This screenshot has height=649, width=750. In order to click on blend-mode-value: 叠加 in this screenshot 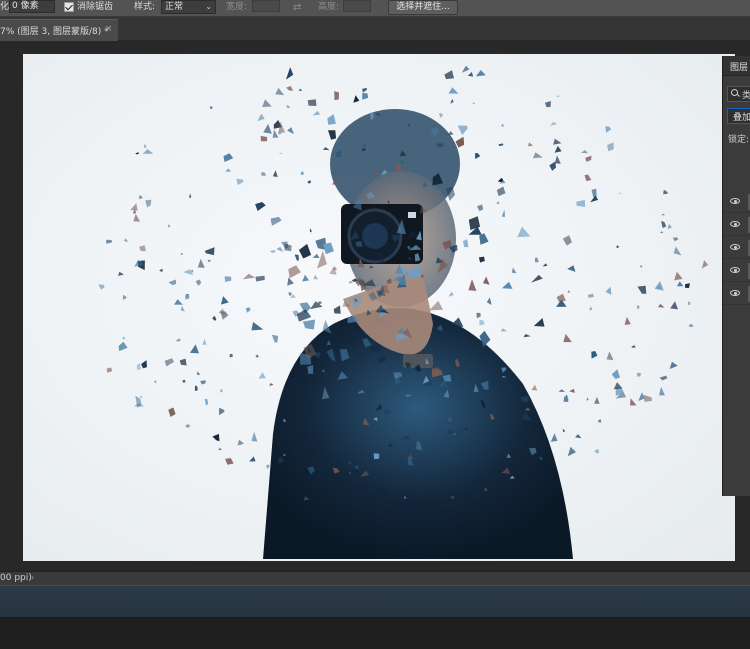, I will do `click(741, 118)`.